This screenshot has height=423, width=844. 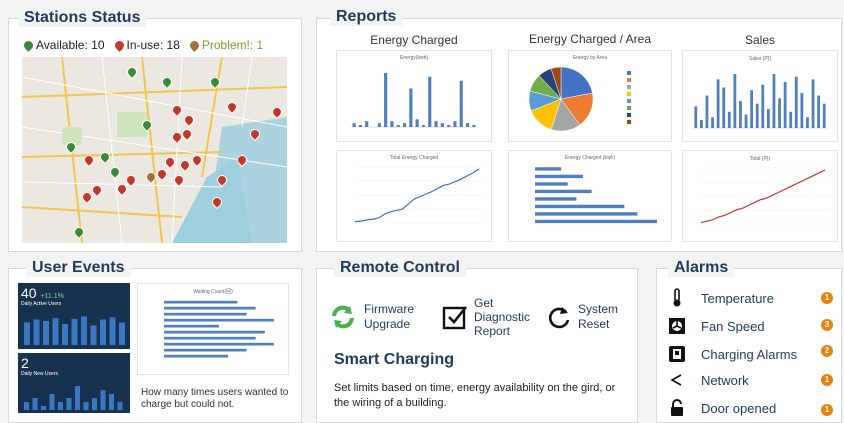 I want to click on chart-total-energy: Total Energy Charged, so click(x=414, y=196).